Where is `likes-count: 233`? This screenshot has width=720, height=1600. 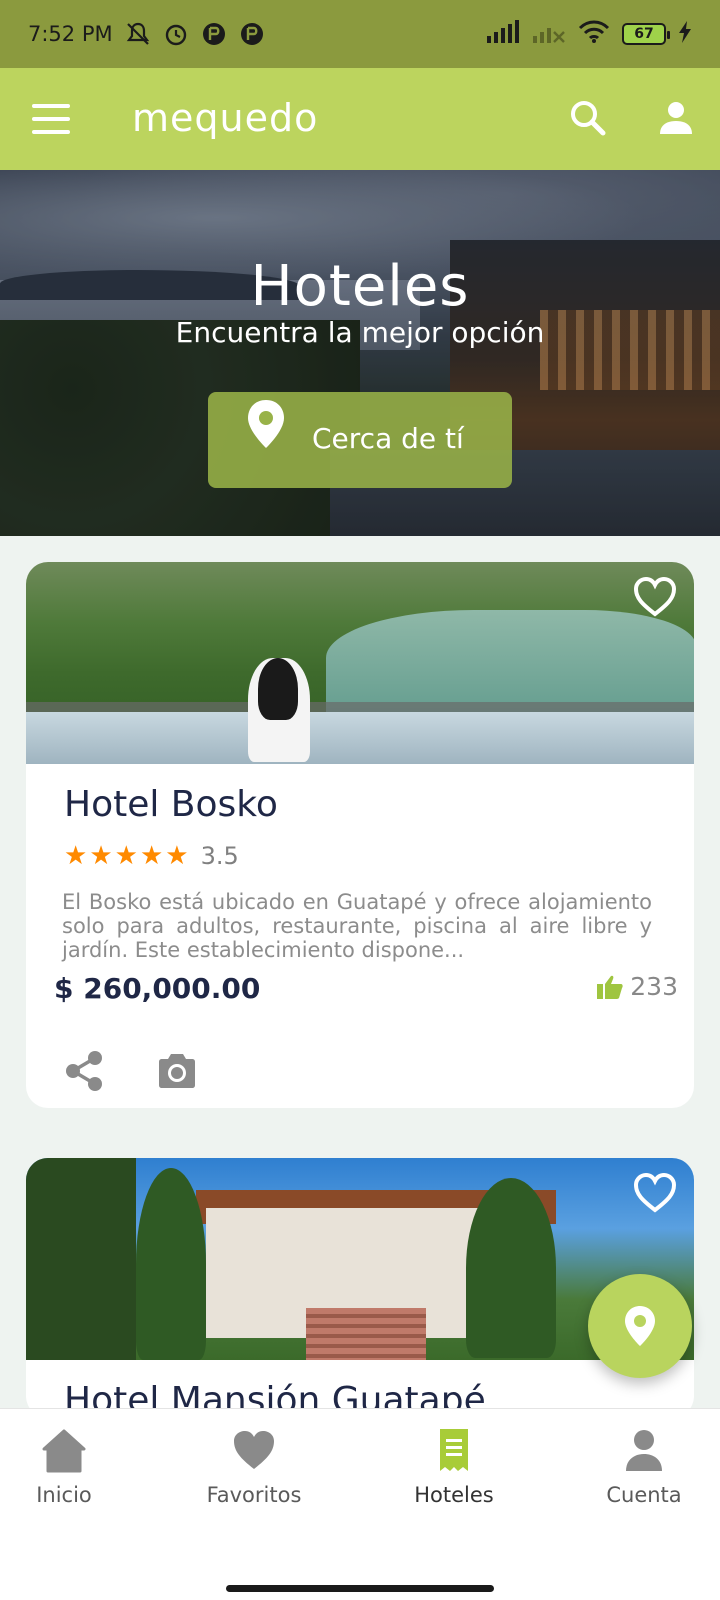
likes-count: 233 is located at coordinates (637, 986).